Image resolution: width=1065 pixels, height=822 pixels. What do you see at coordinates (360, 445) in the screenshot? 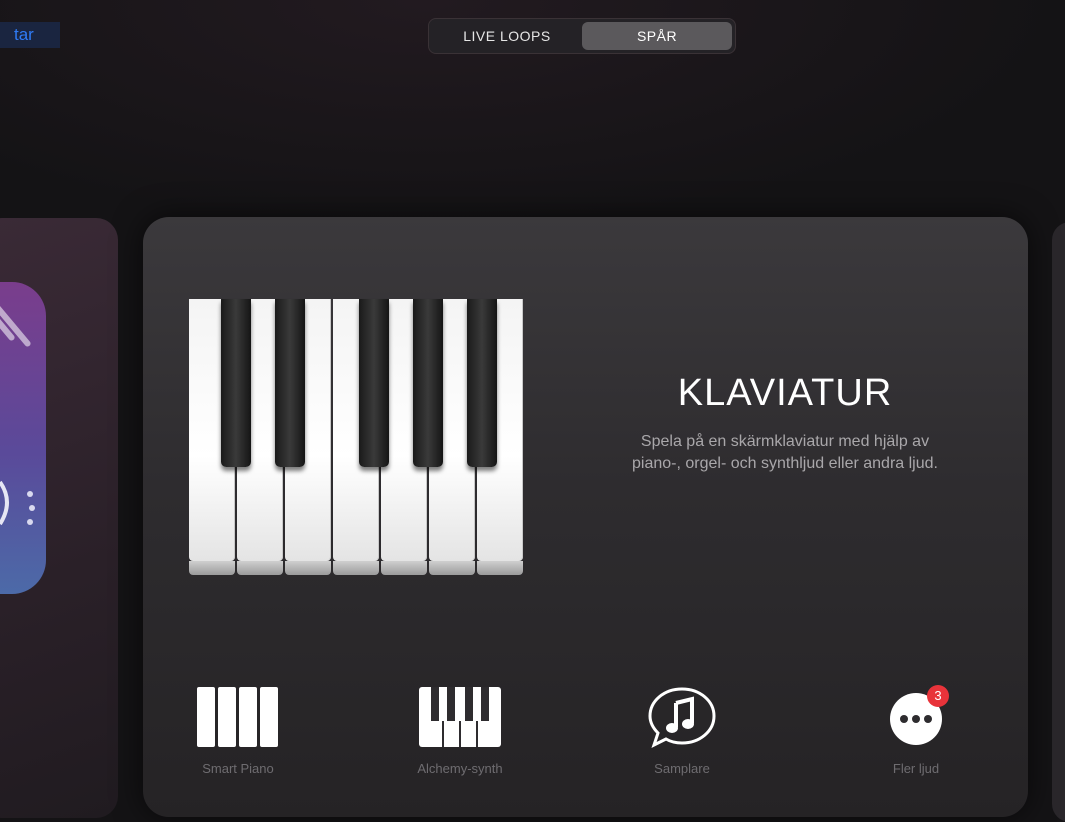
I see `piano-keys-illustration` at bounding box center [360, 445].